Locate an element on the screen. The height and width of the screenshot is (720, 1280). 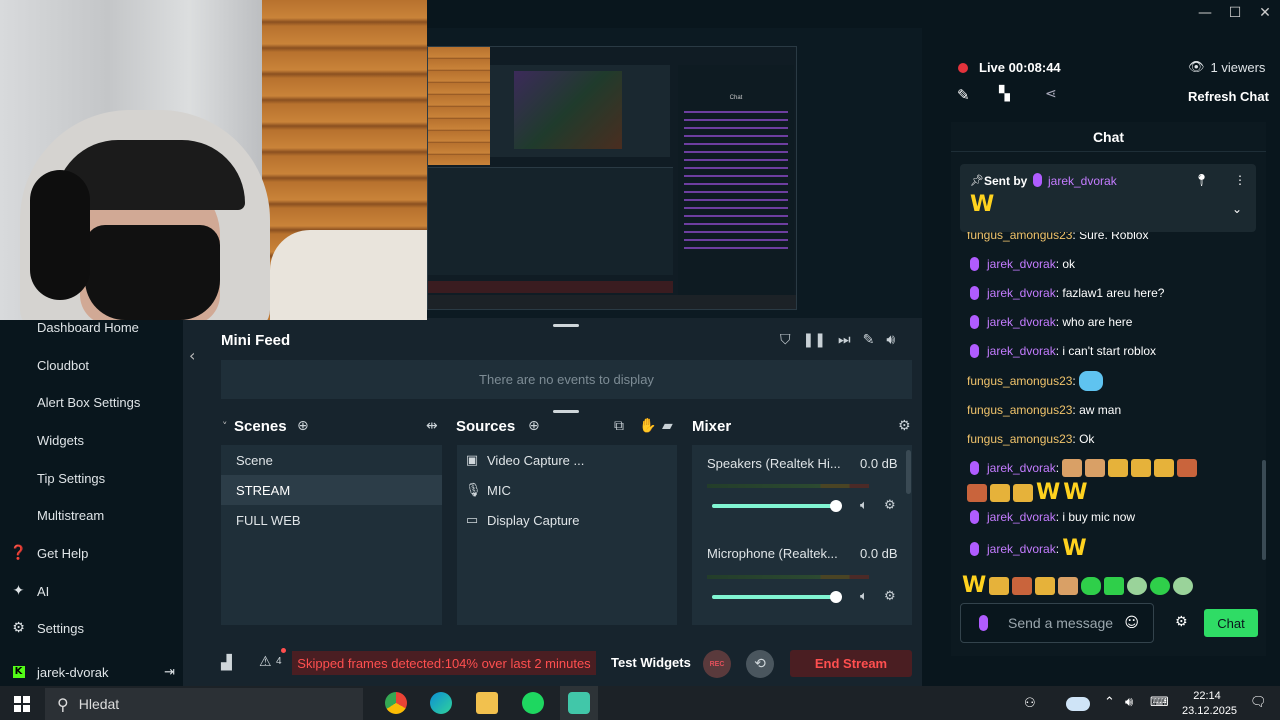
clip-icon: ▚ is located at coordinates (1004, 94).